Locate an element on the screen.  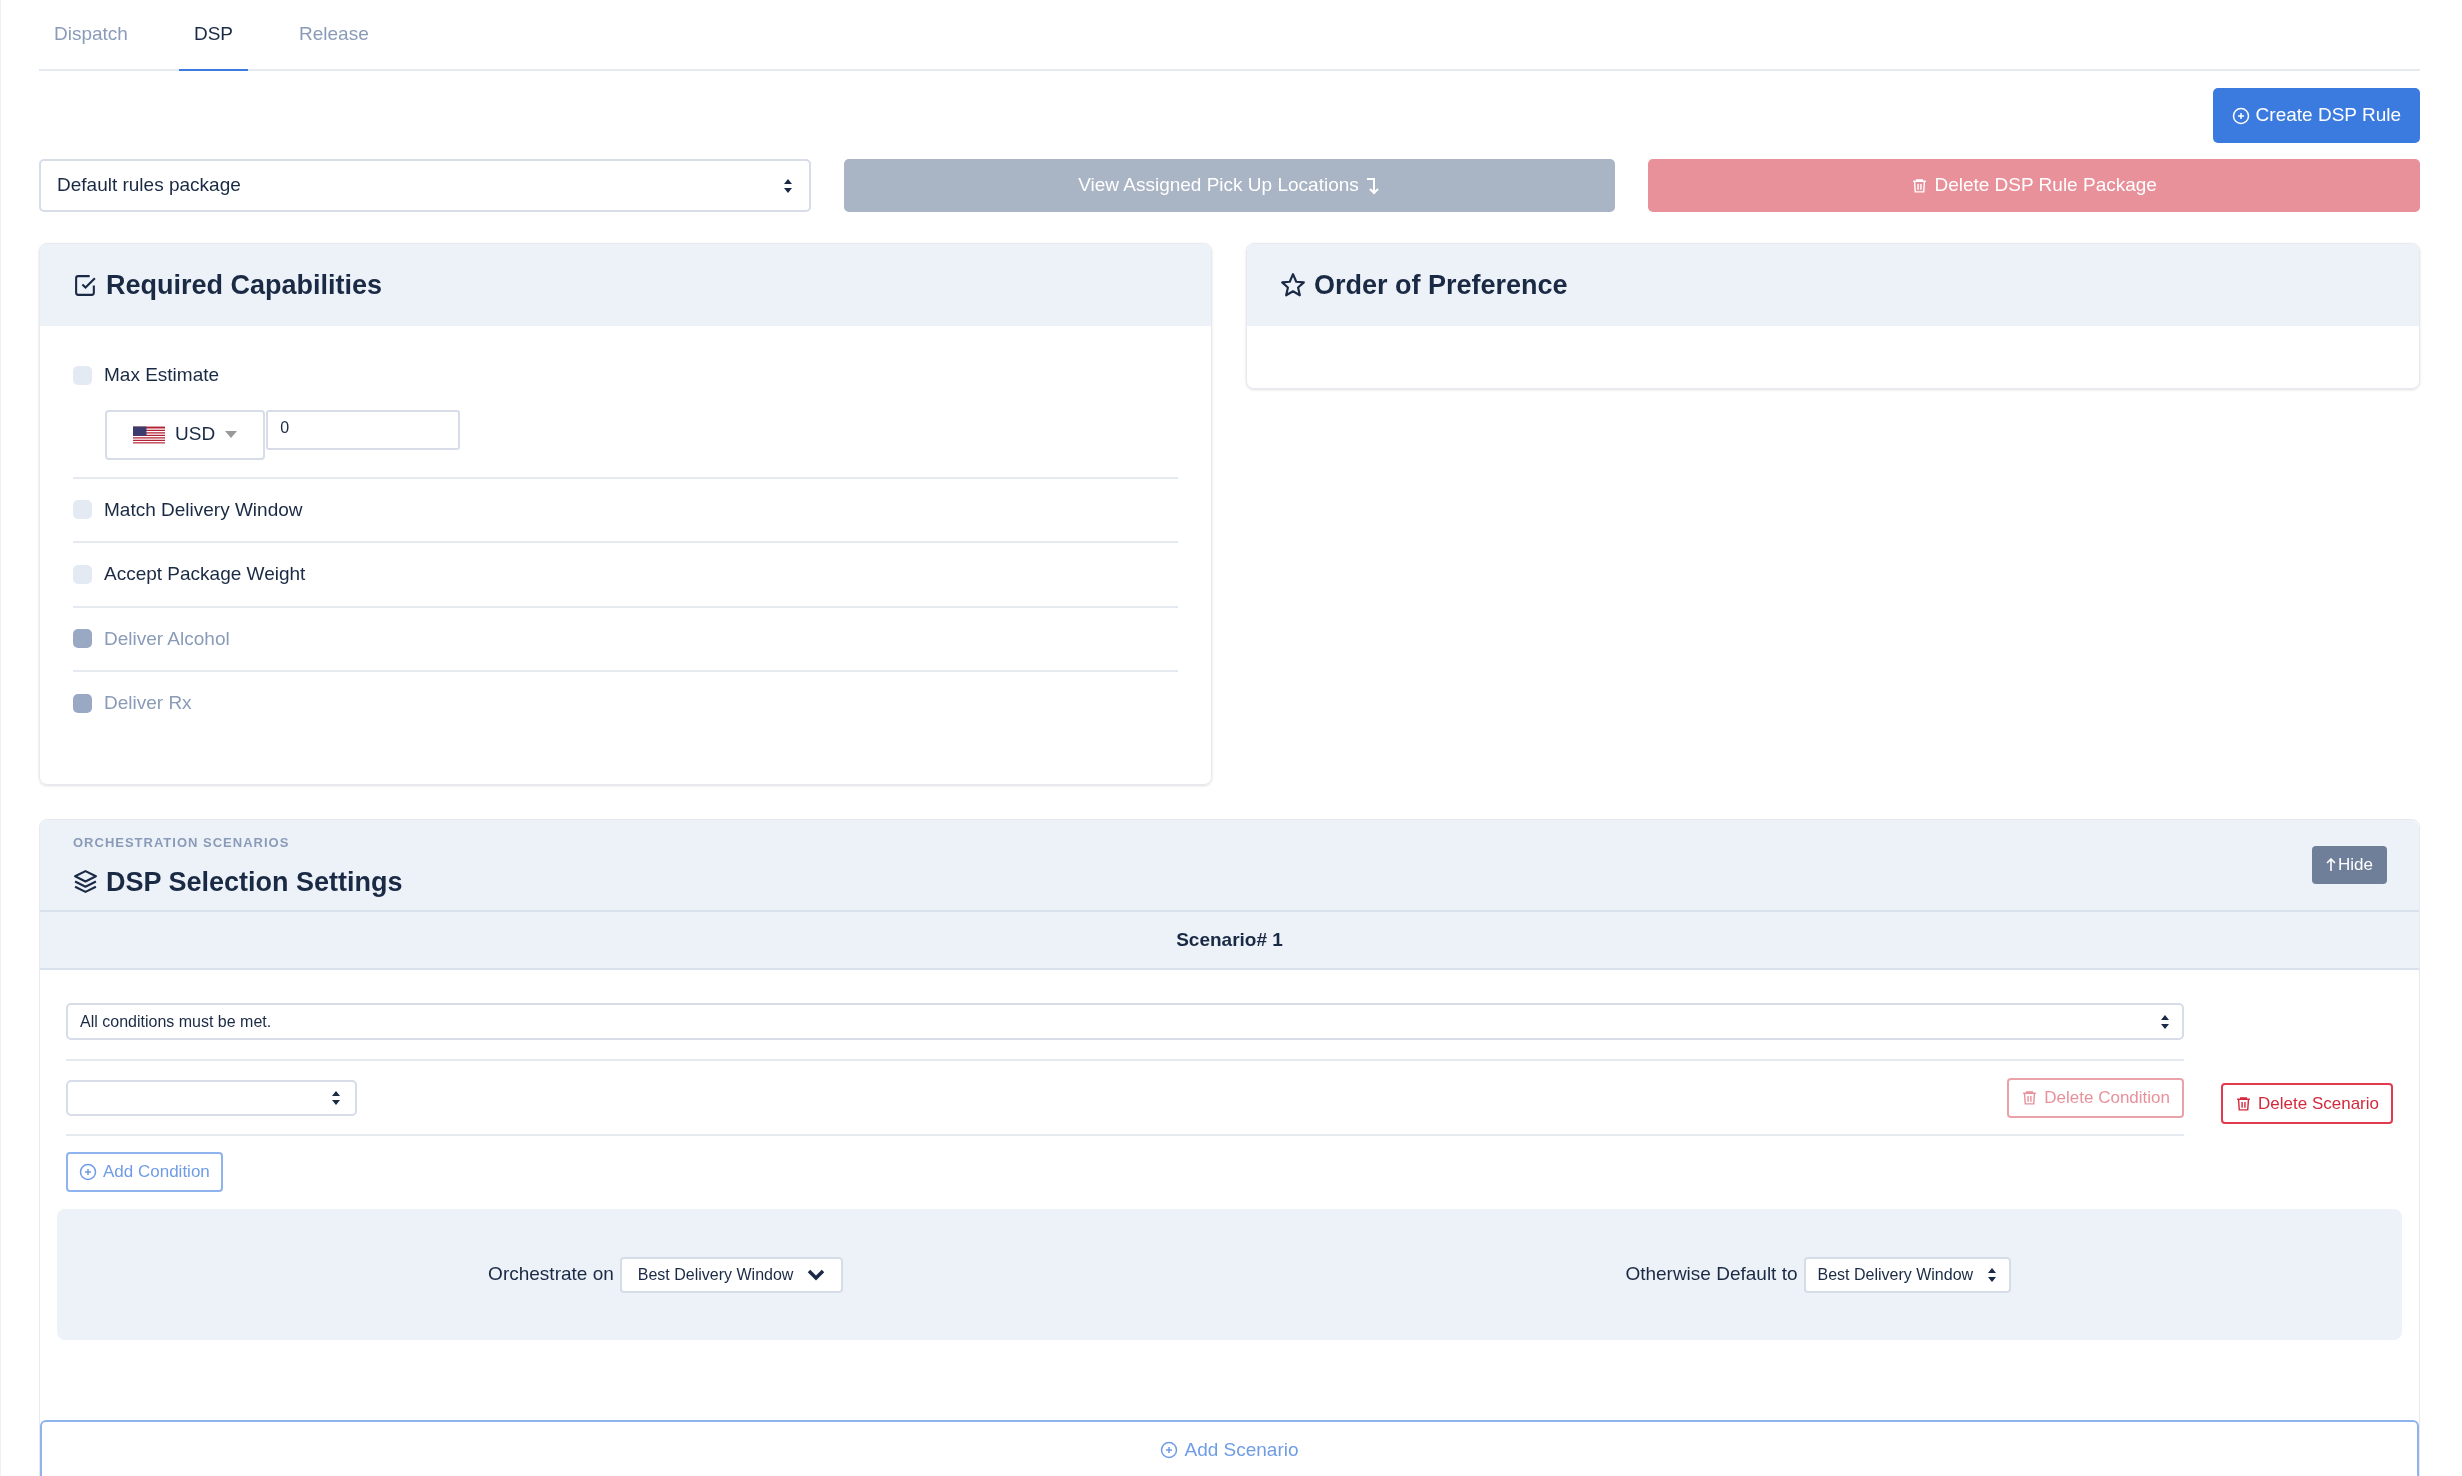
add-scenario-button: Add Scenario is located at coordinates (1229, 1448).